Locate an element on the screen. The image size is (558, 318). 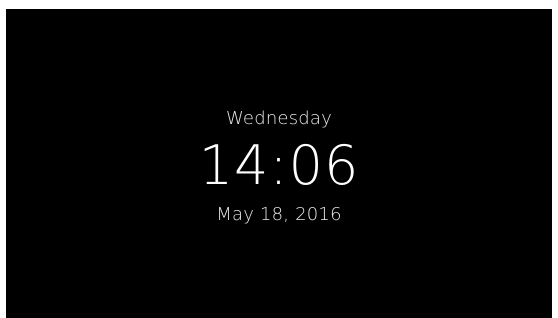
weekday-label: Wednesday is located at coordinates (278, 118).